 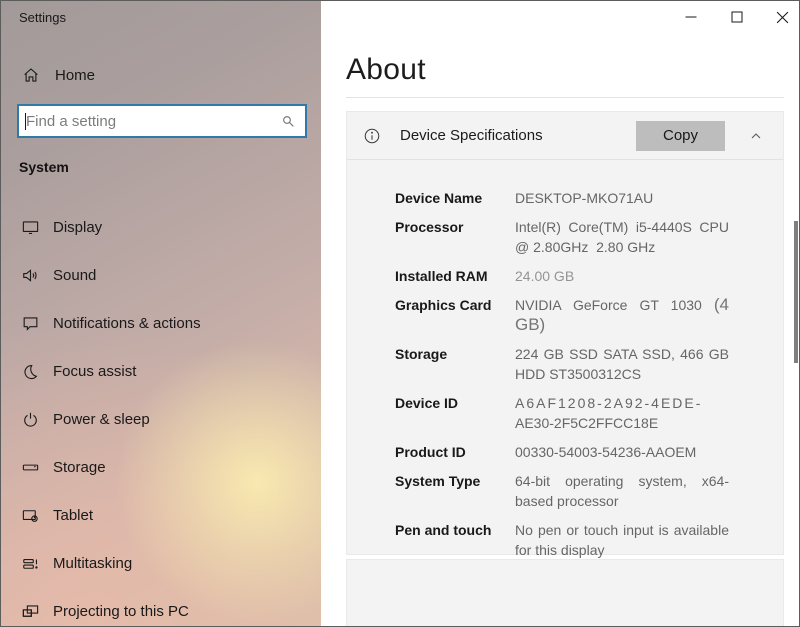 I want to click on spec-row: Product ID 00330-54003-54236-AAOEM, so click(x=589, y=452).